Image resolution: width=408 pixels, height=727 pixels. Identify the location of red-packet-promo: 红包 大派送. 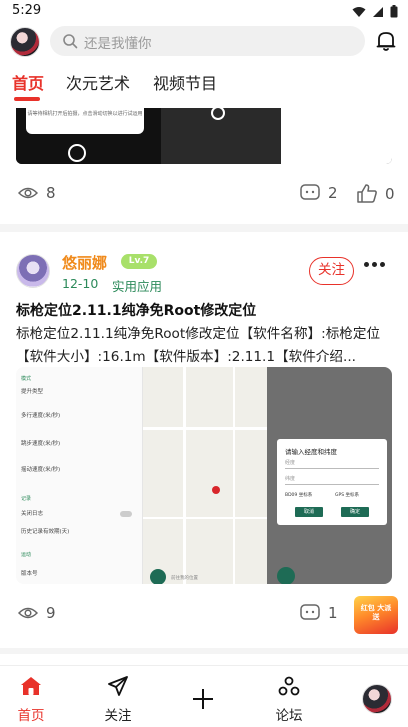
(376, 615).